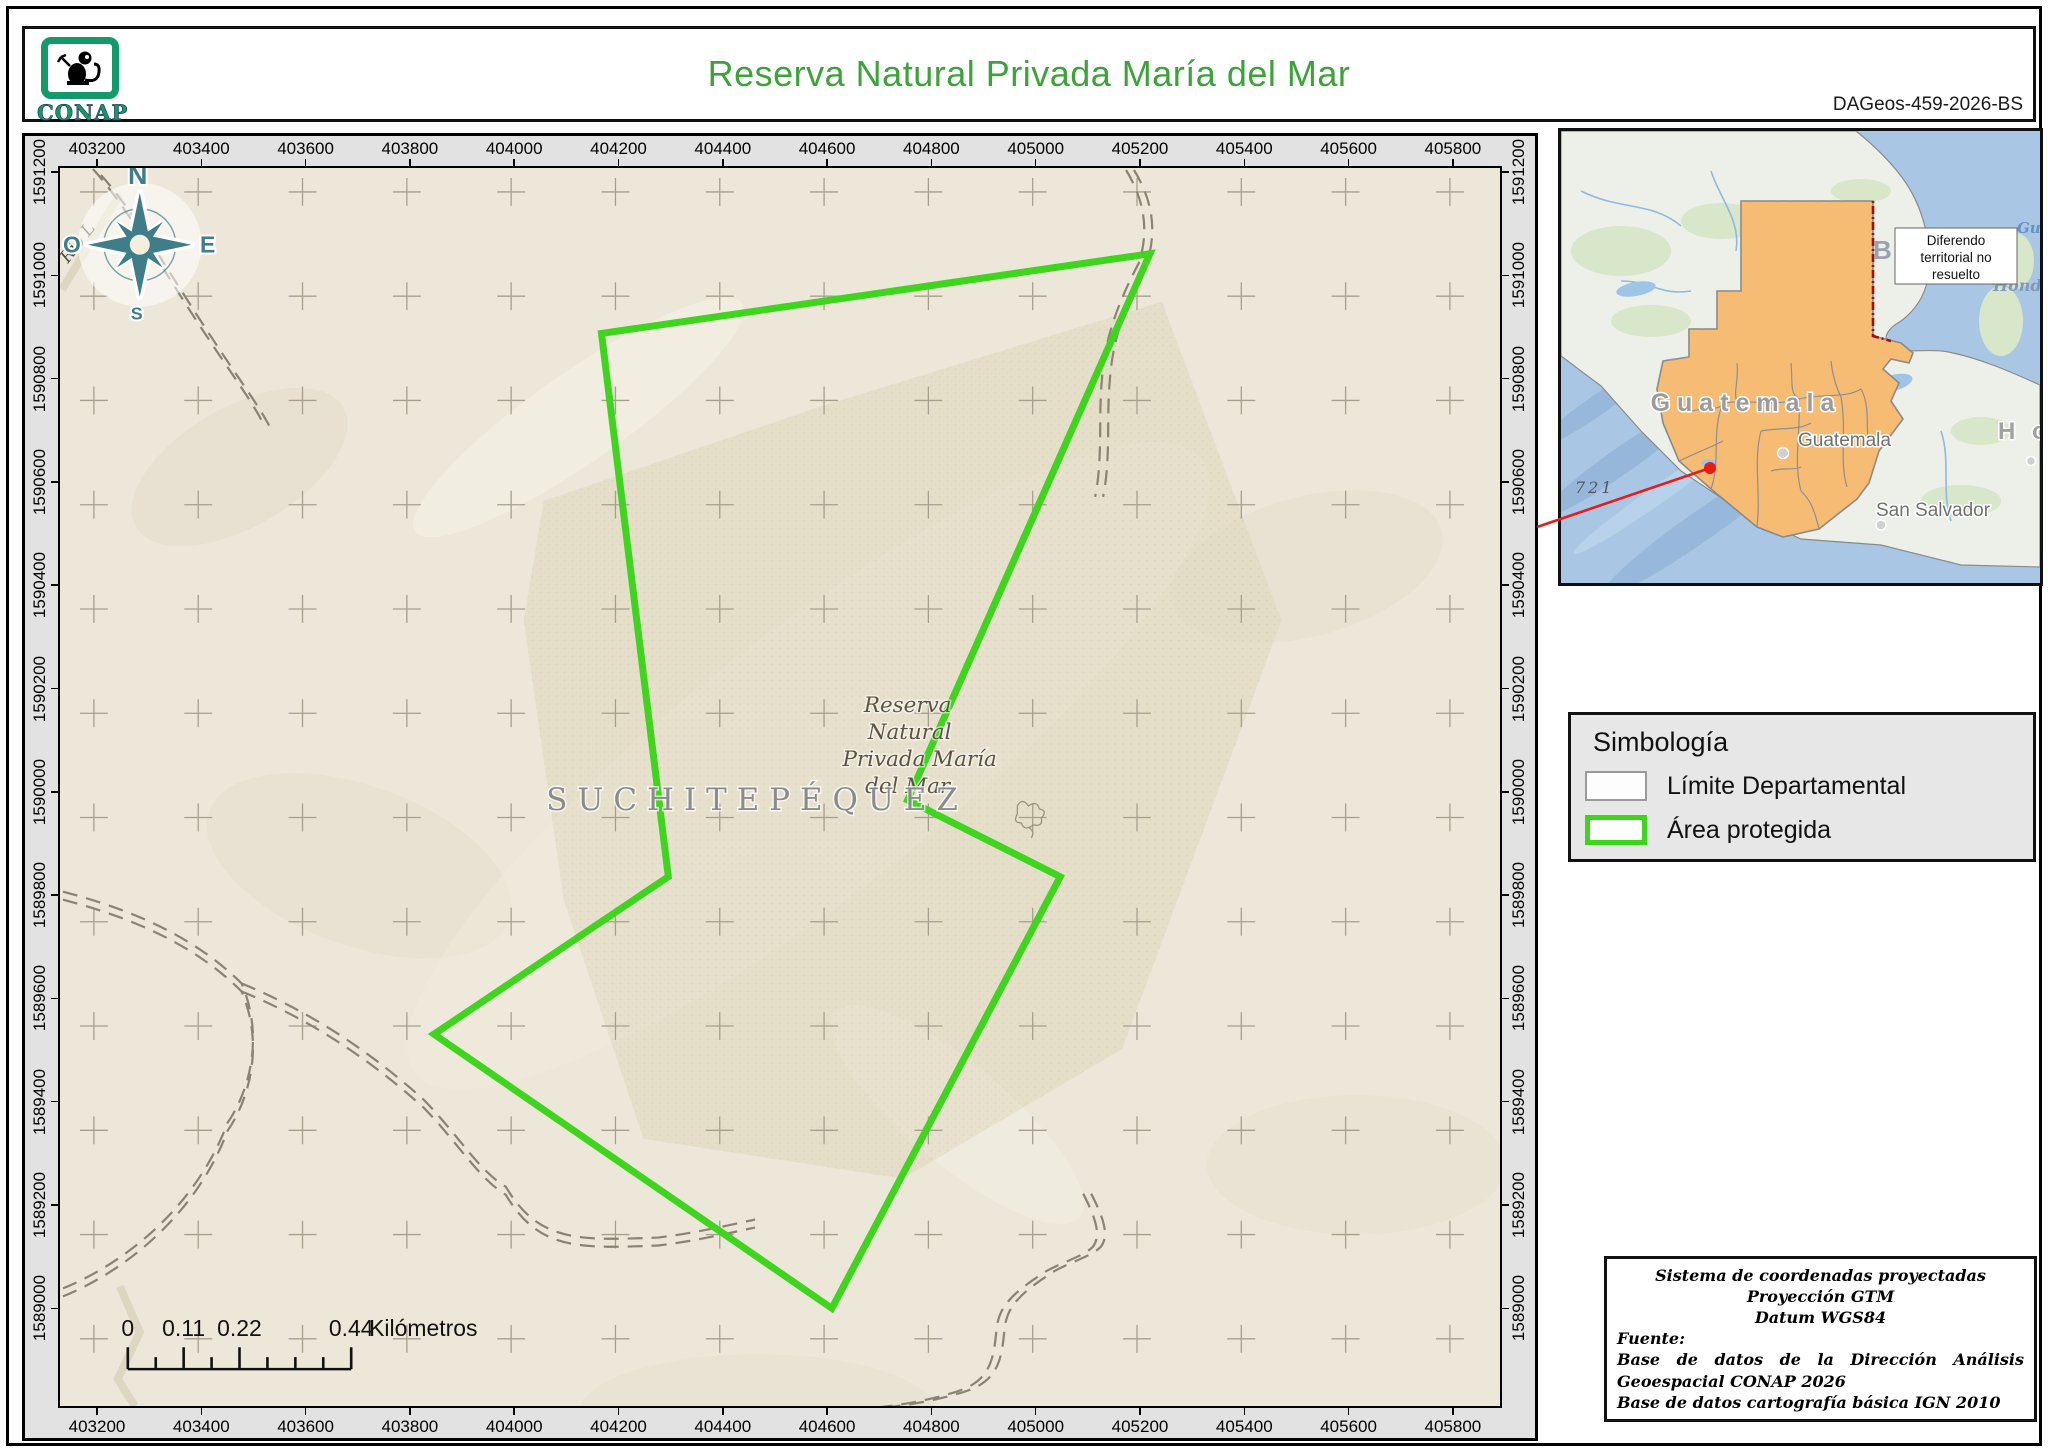 The image size is (2048, 1452). What do you see at coordinates (1029, 73) in the screenshot?
I see `page-title: Reserva Natural Privada María del Mar` at bounding box center [1029, 73].